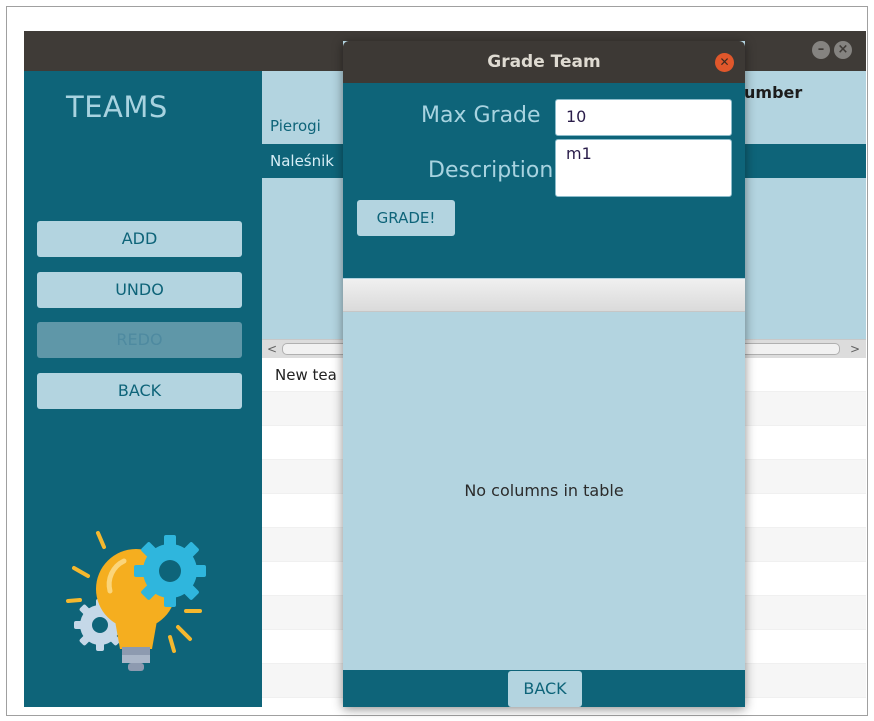 The width and height of the screenshot is (874, 721). Describe the element at coordinates (491, 170) in the screenshot. I see `description-label: Description` at that location.